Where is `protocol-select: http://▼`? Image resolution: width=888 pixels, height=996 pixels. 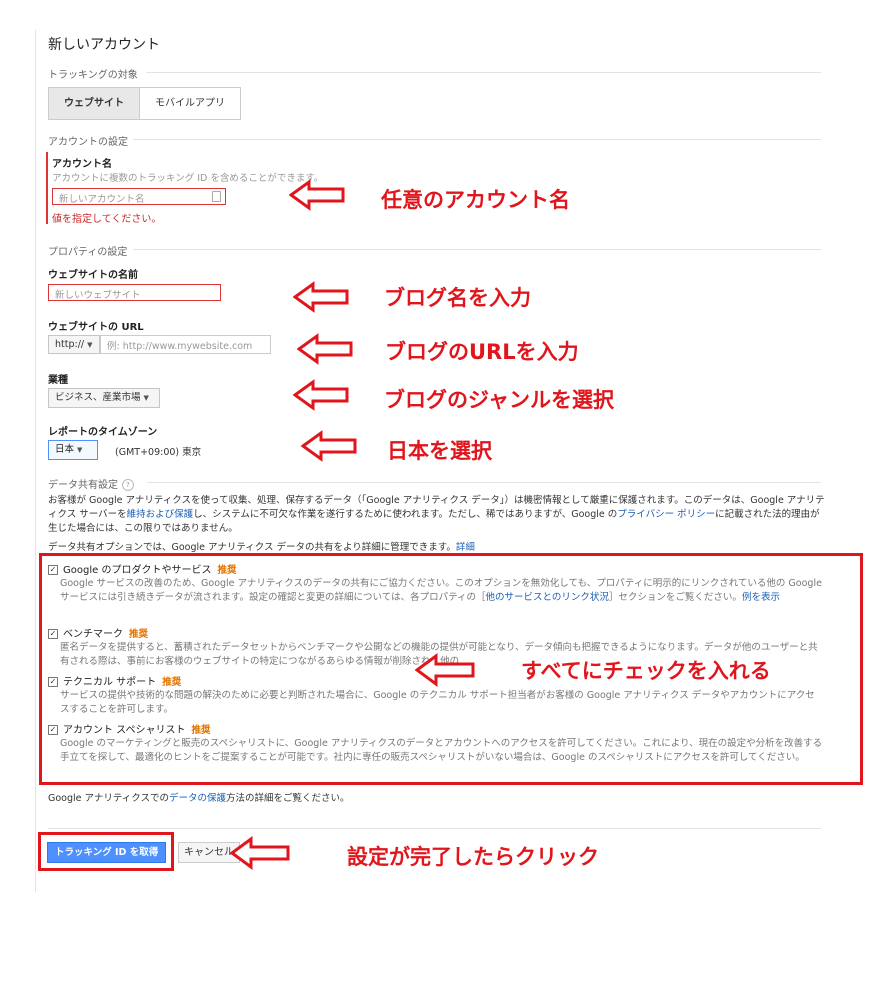
protocol-select: http://▼ is located at coordinates (74, 344).